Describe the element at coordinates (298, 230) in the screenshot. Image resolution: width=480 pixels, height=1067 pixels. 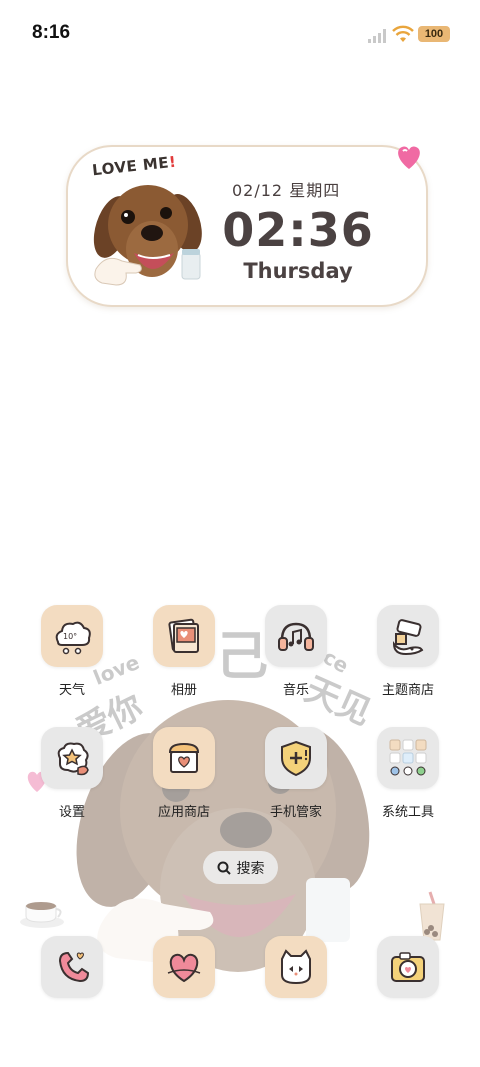
I see `widget-time: 02:36` at that location.